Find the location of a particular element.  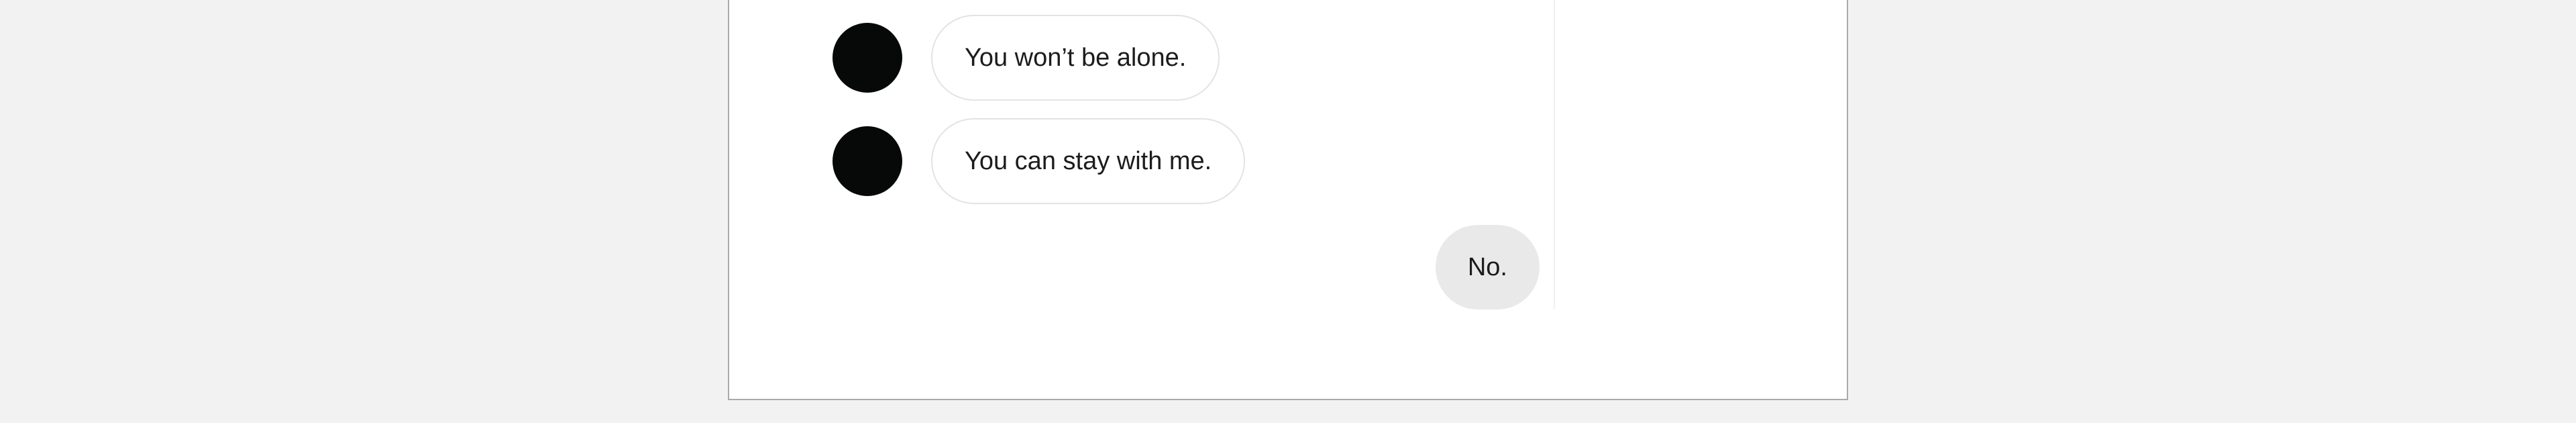

message-row-incoming: You won’t be alone. is located at coordinates (1026, 58).